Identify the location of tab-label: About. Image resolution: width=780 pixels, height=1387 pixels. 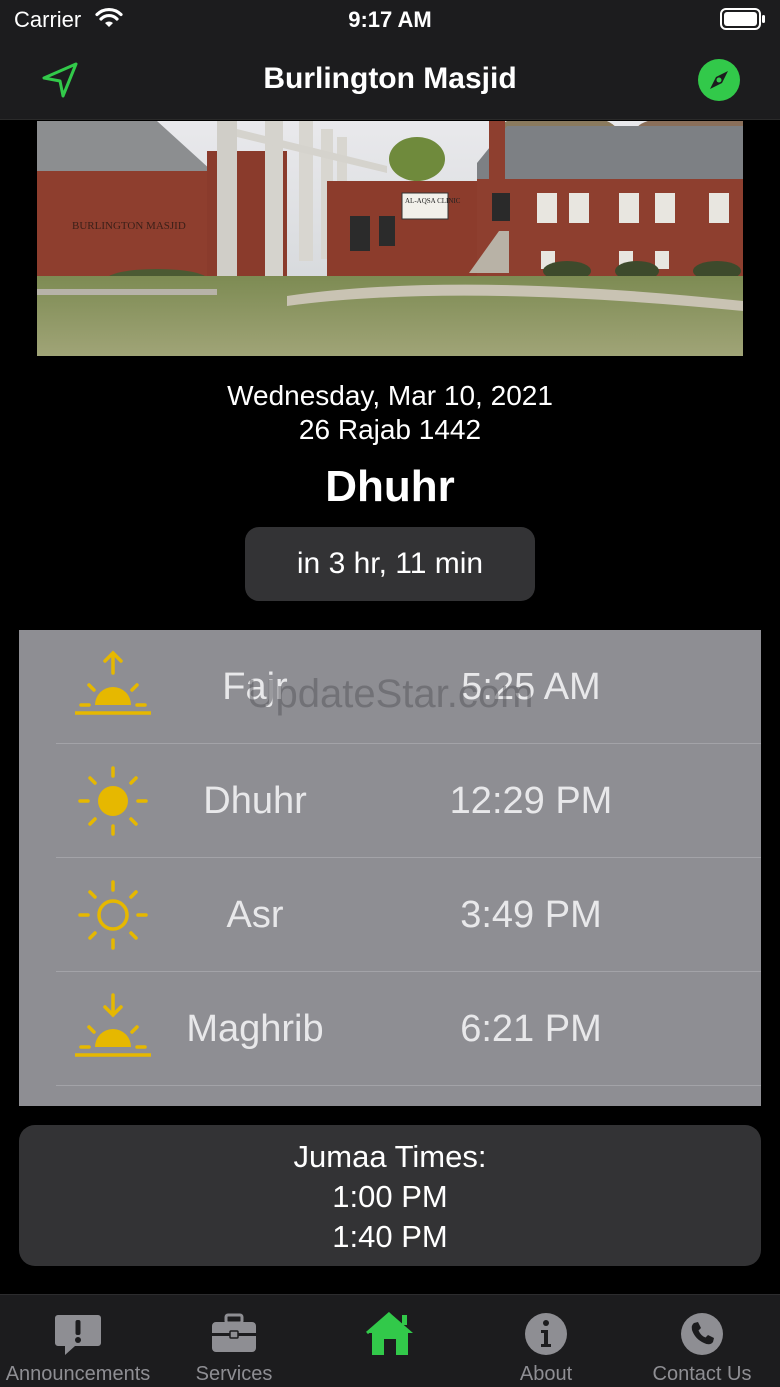
(546, 1374).